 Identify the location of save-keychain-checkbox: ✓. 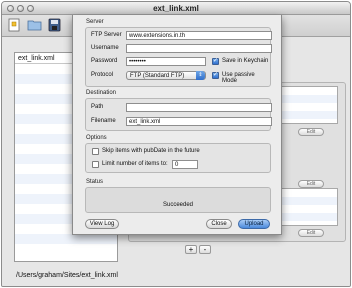
(215, 61).